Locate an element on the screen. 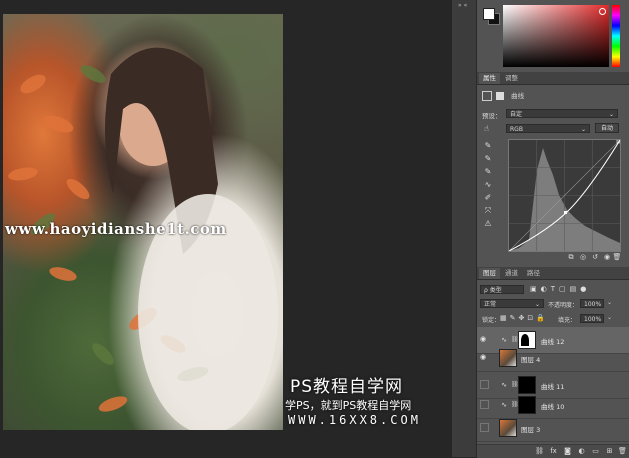  preset-select: 自定 ⌄ is located at coordinates (562, 113).